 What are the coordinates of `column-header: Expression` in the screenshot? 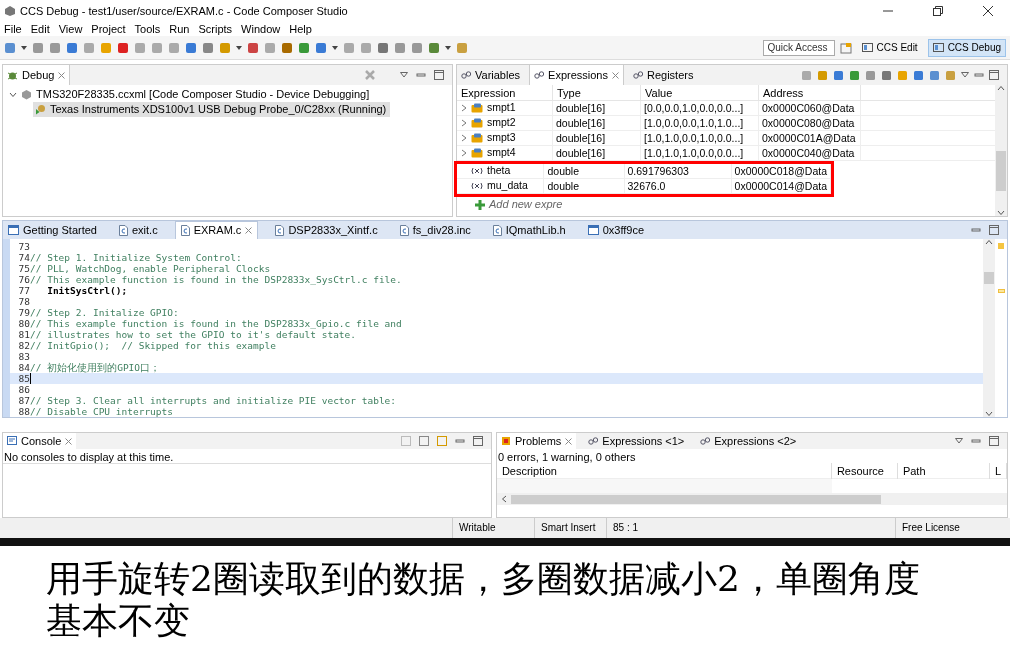 It's located at (505, 92).